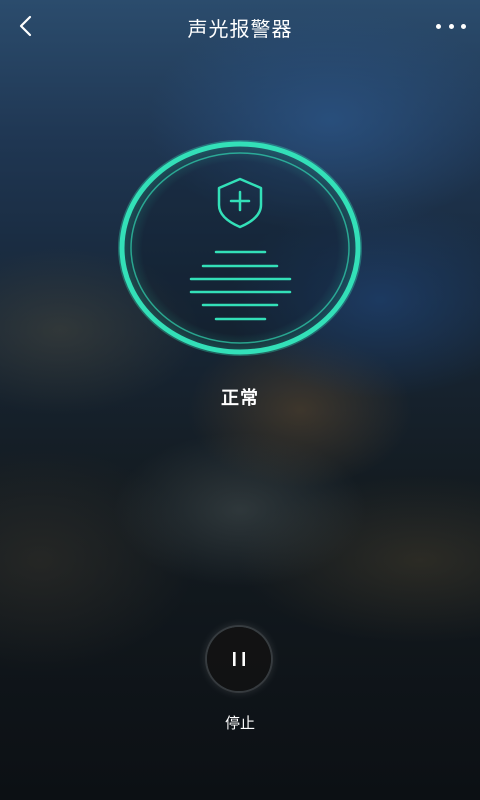 The width and height of the screenshot is (480, 800). I want to click on alarm-status-ring, so click(240, 248).